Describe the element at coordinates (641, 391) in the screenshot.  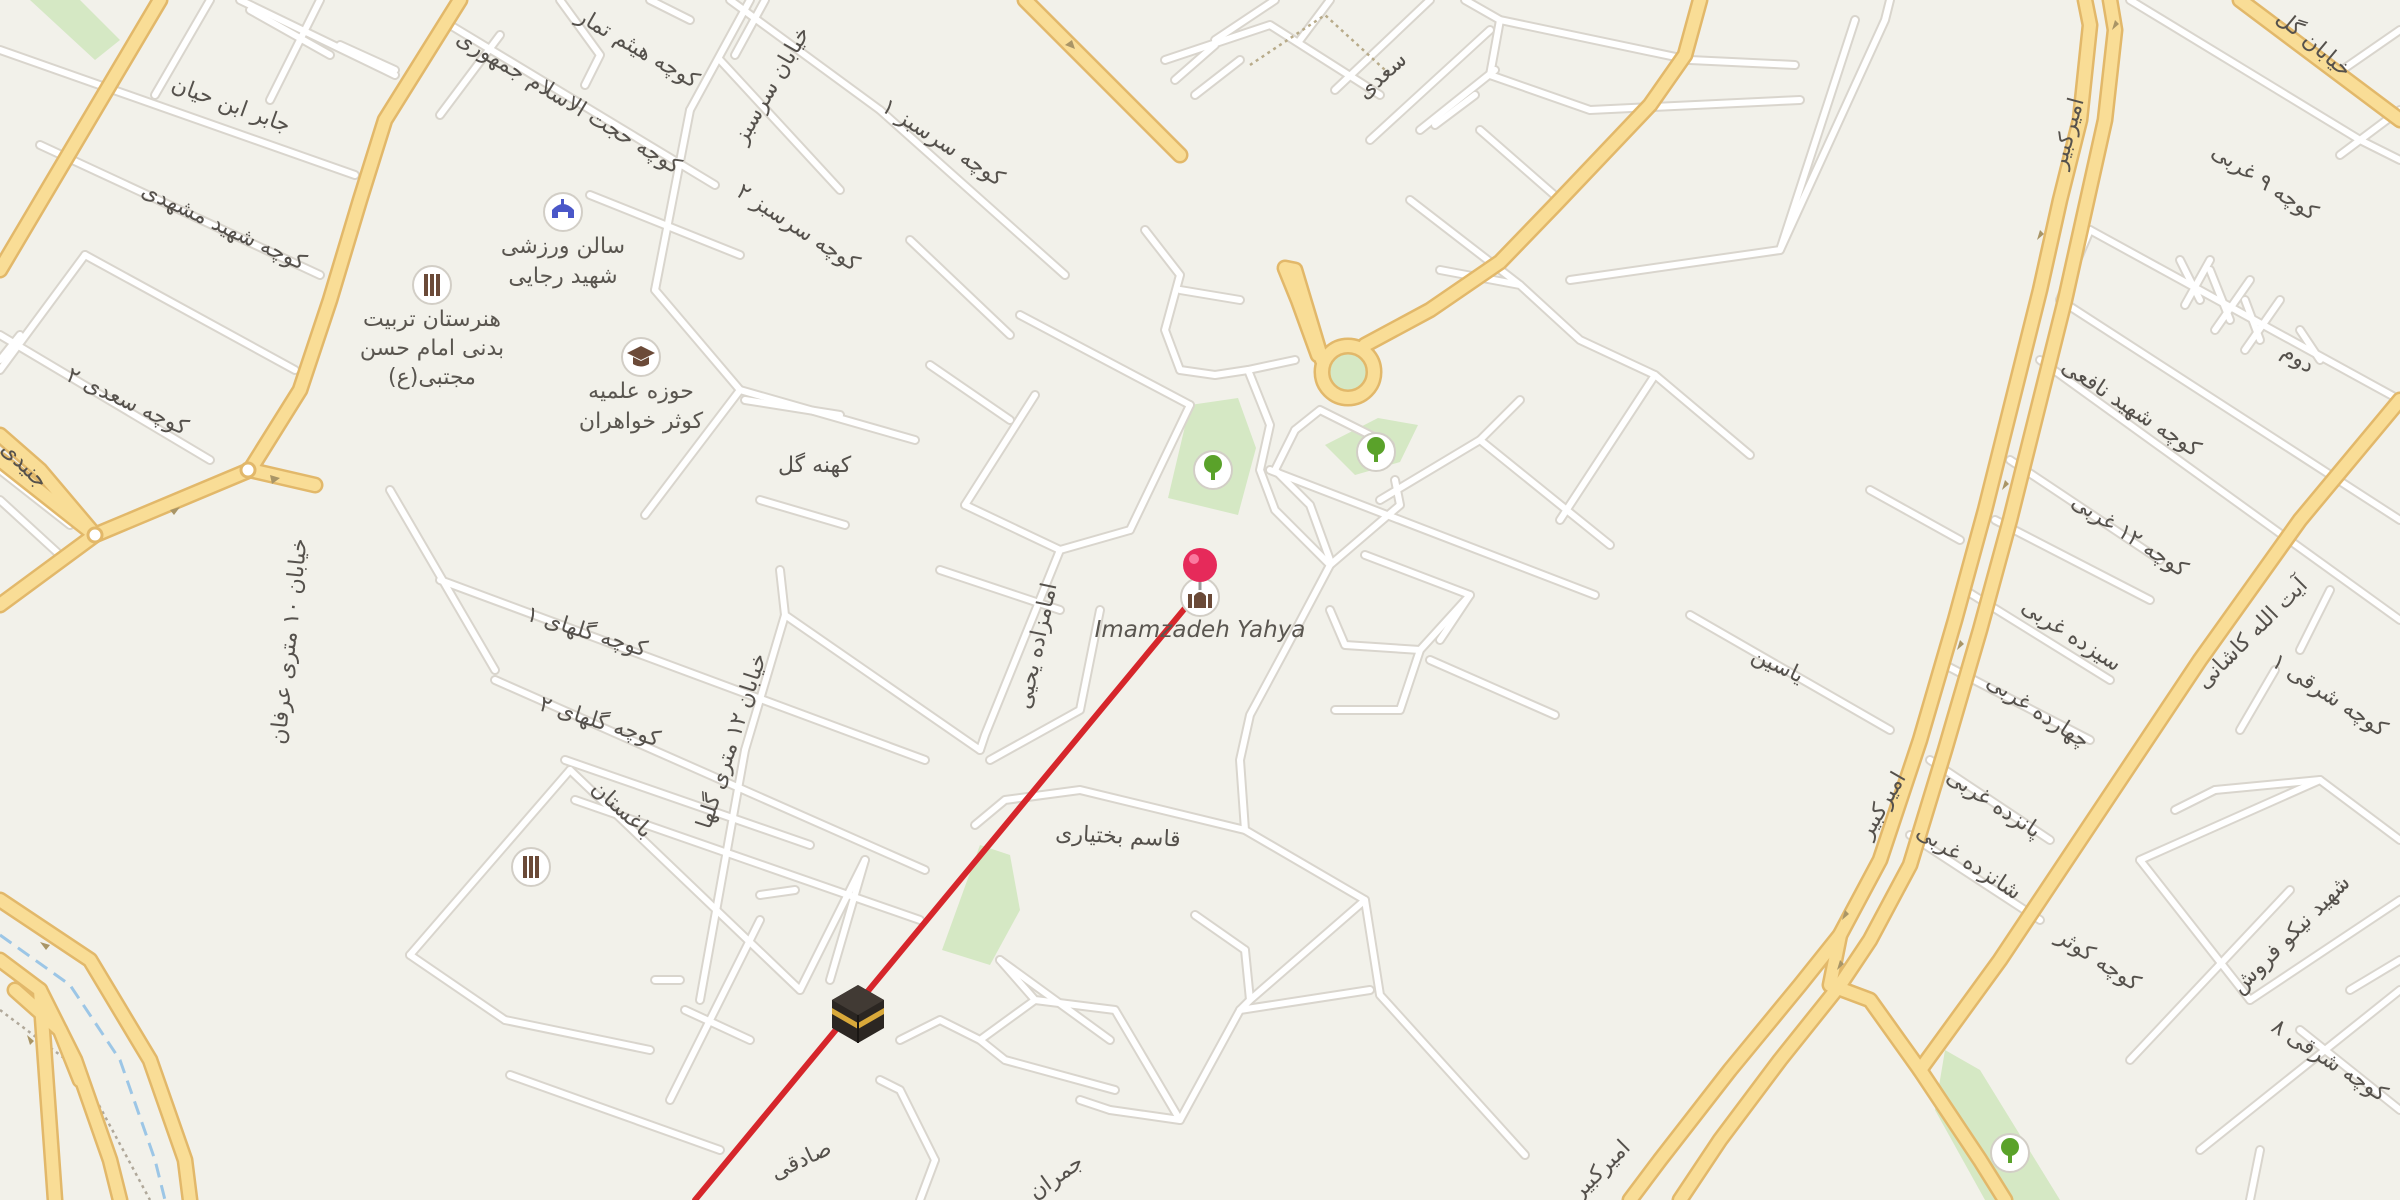
I see `poi-label: حوزه علمیه` at that location.